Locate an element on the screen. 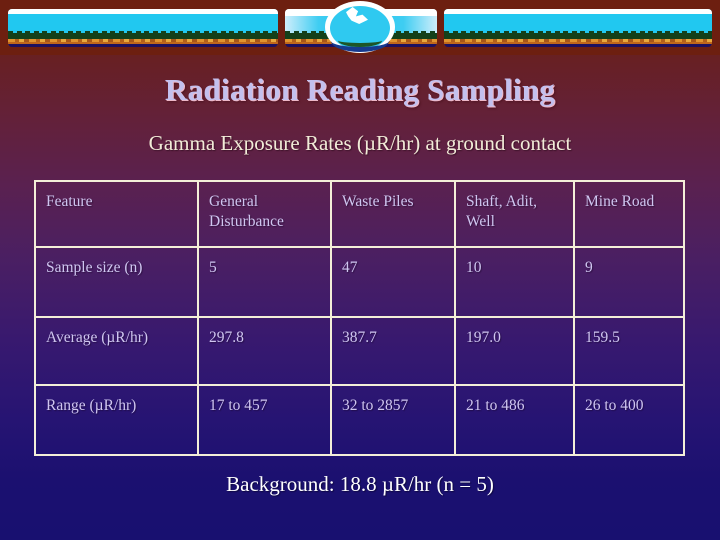  cell-sample-size-shaft-adit-well: 10 is located at coordinates (515, 283).